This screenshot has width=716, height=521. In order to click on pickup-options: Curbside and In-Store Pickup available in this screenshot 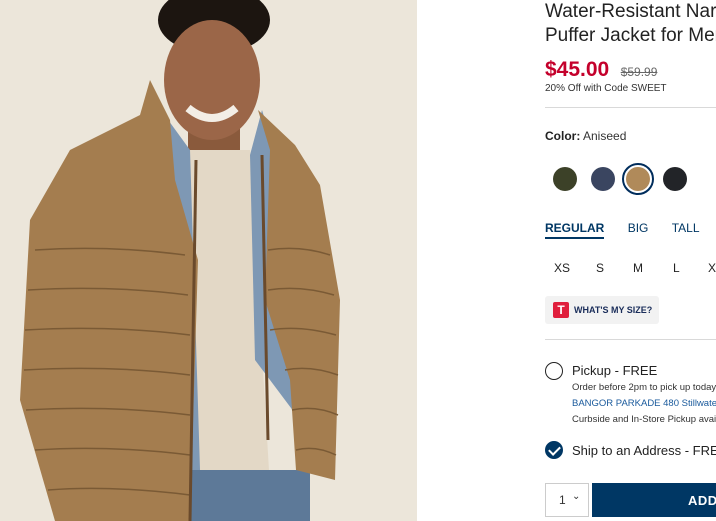, I will do `click(644, 419)`.